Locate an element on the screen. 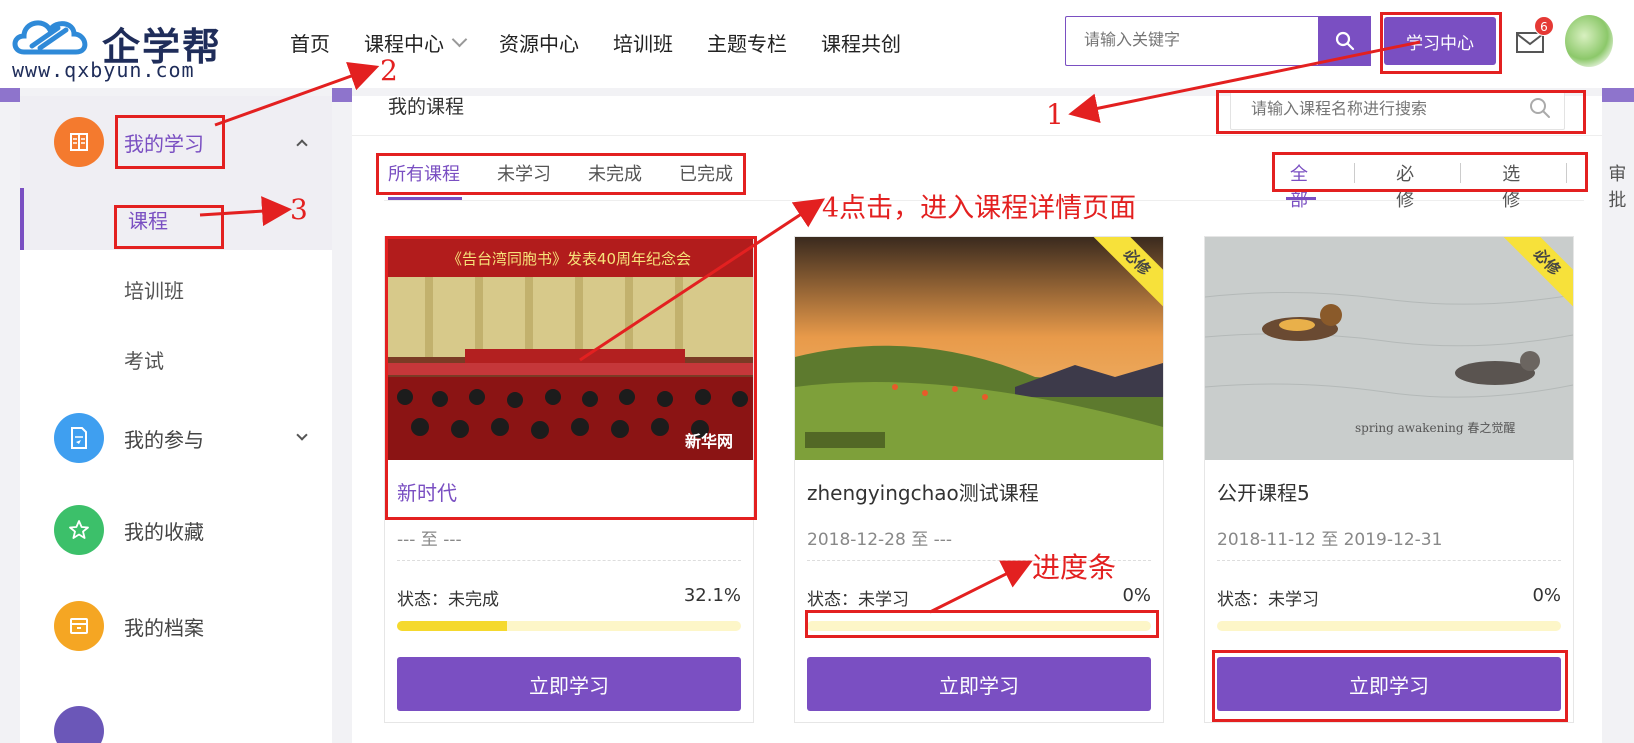 The image size is (1634, 743). nav-resource-center: 资源中心 is located at coordinates (539, 42).